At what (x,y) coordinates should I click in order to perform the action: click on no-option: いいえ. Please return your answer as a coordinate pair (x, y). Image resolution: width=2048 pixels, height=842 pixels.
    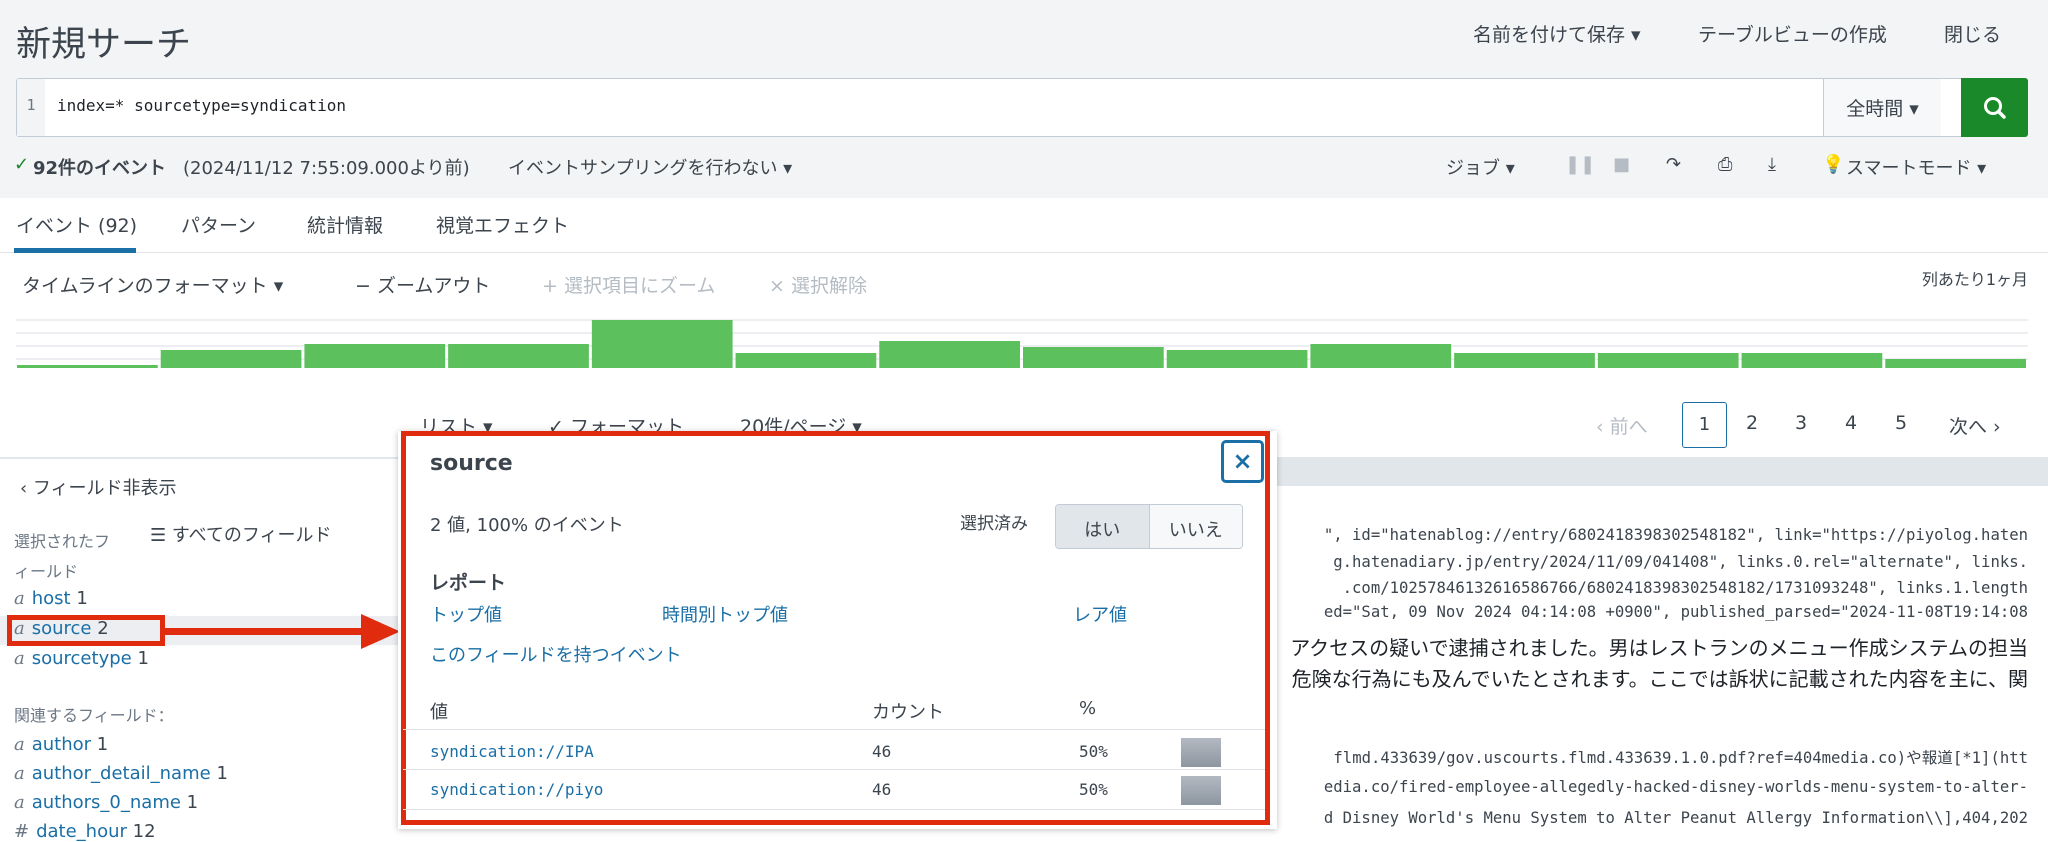
    Looking at the image, I should click on (1195, 526).